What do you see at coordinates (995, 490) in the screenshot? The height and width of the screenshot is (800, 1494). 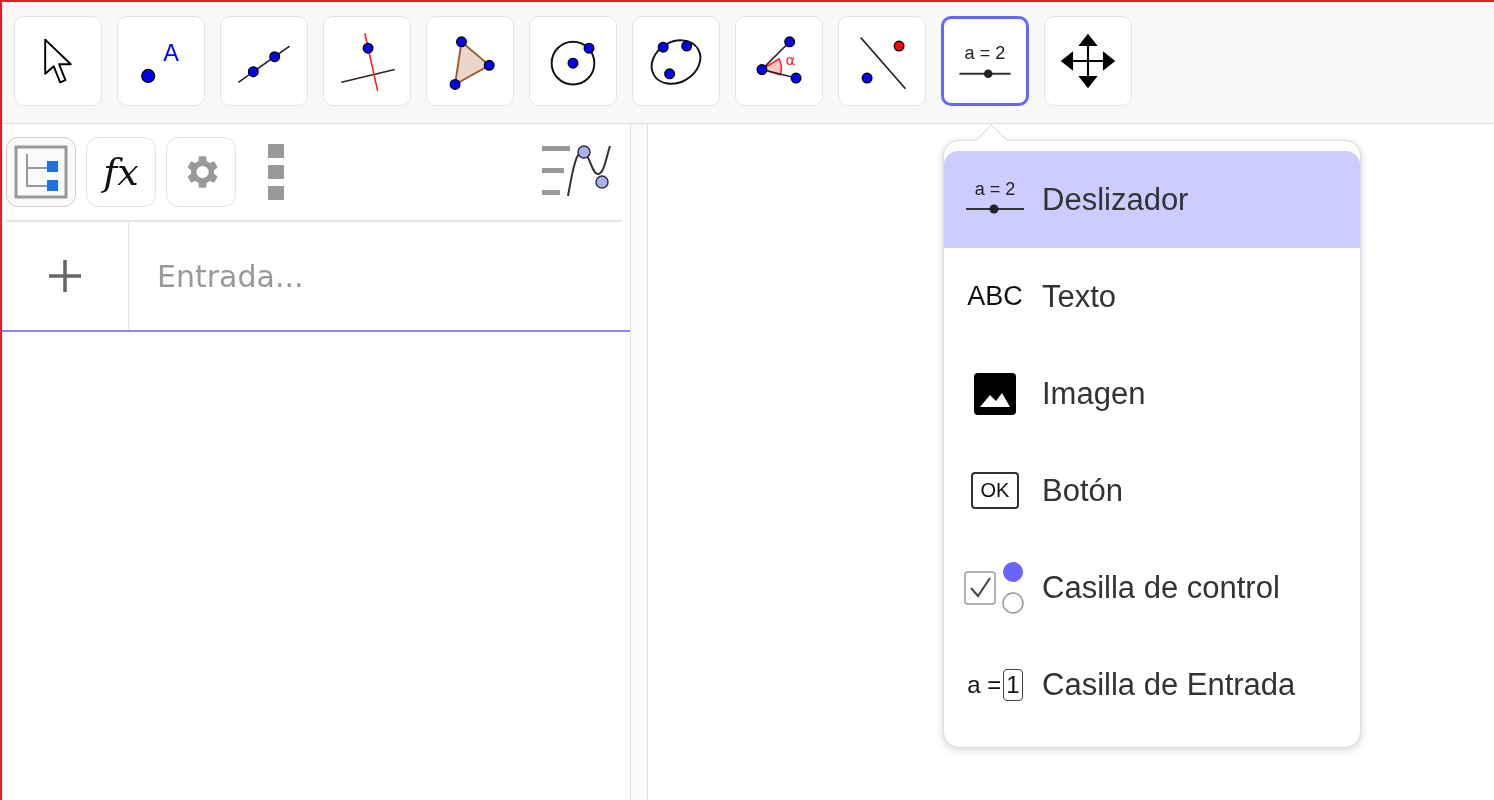 I see `ok-button-symbol: OK` at bounding box center [995, 490].